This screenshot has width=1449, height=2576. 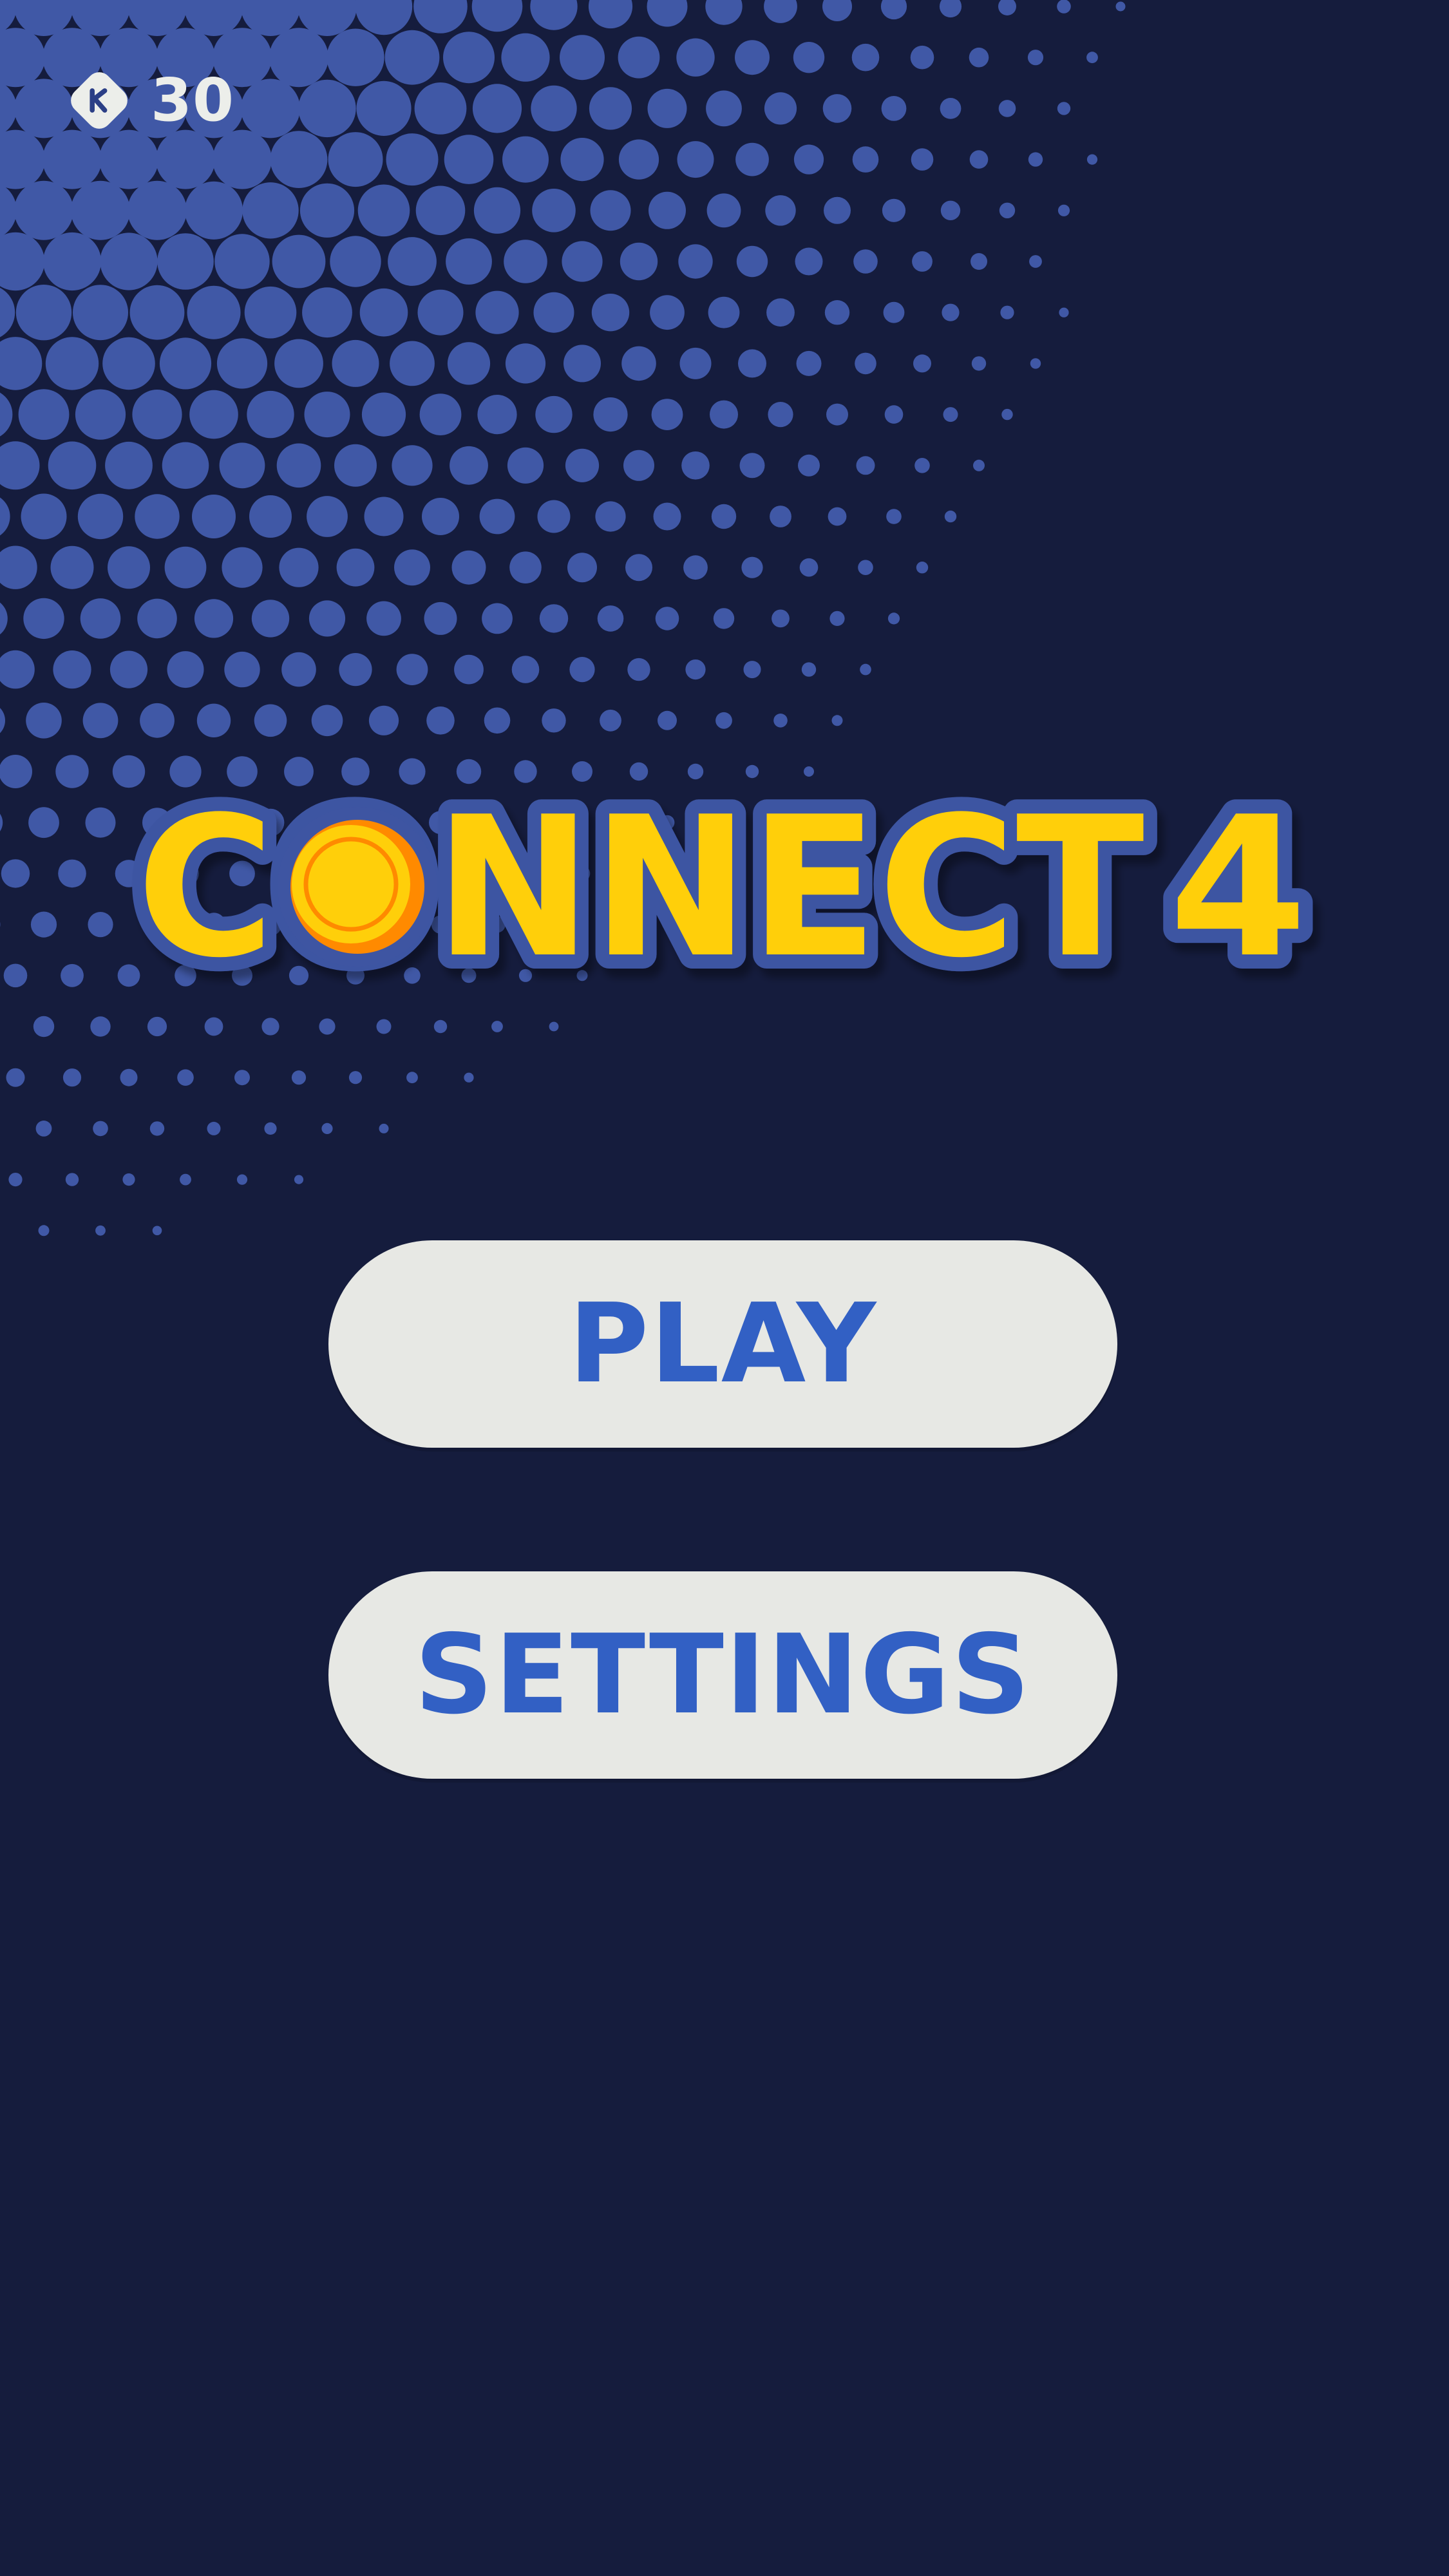 What do you see at coordinates (1238, 887) in the screenshot?
I see `title-number: 4` at bounding box center [1238, 887].